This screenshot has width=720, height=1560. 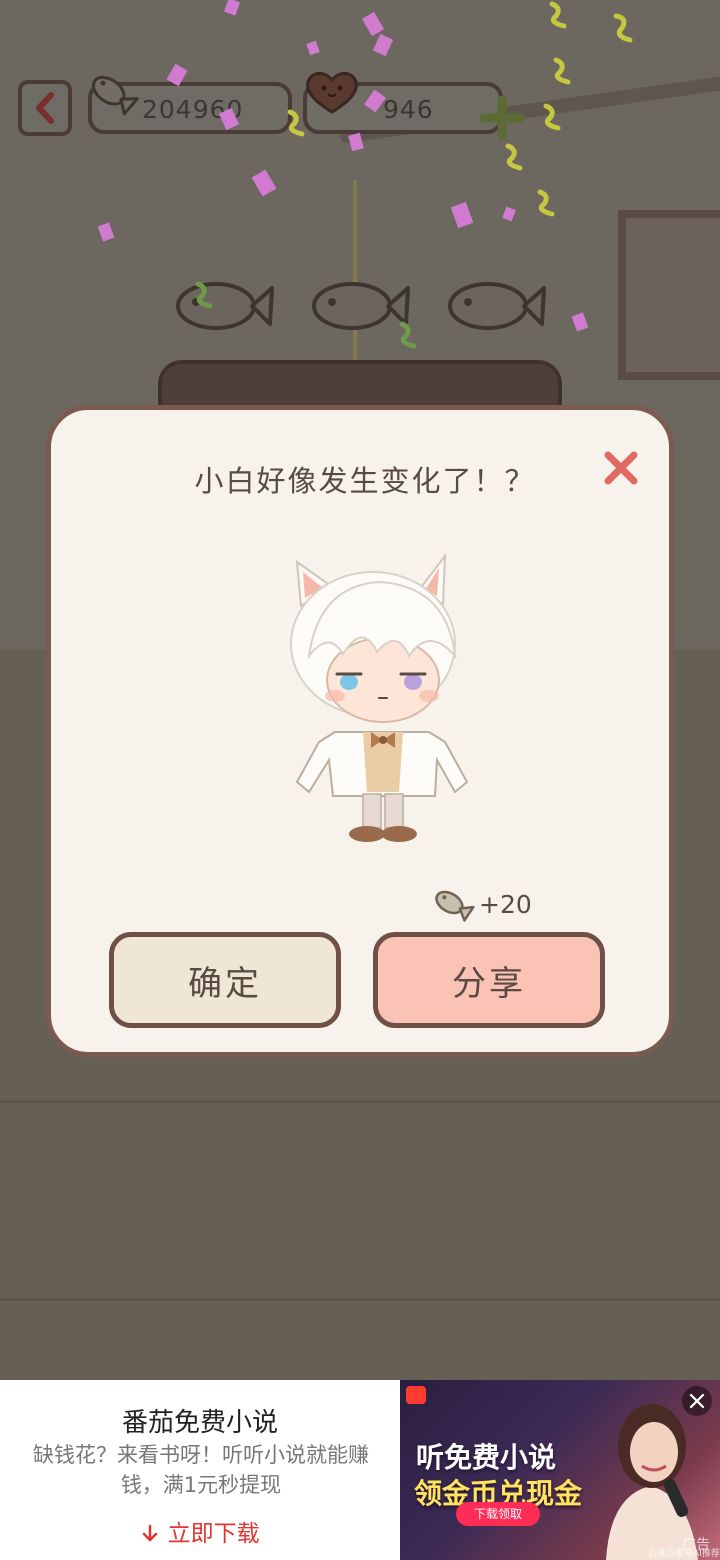 What do you see at coordinates (489, 980) in the screenshot?
I see `share-button: 分享` at bounding box center [489, 980].